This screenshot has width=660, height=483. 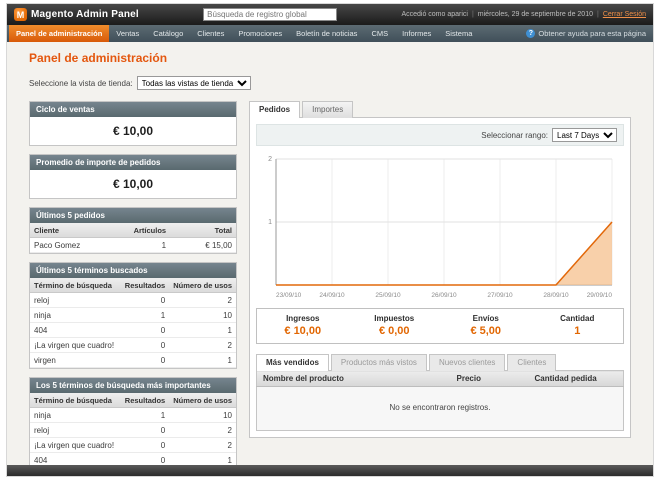 I want to click on box-title: Ciclo de ventas, so click(x=133, y=109).